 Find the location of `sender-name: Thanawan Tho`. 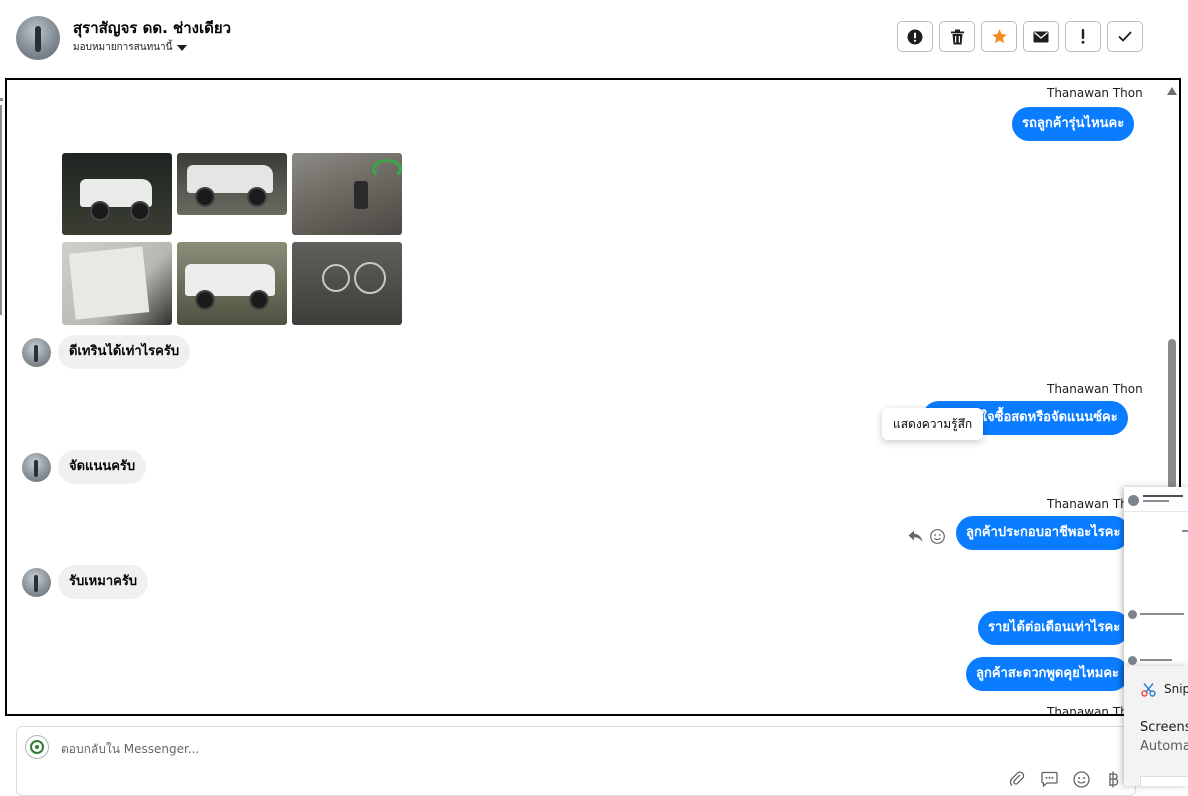

sender-name: Thanawan Tho is located at coordinates (1091, 504).